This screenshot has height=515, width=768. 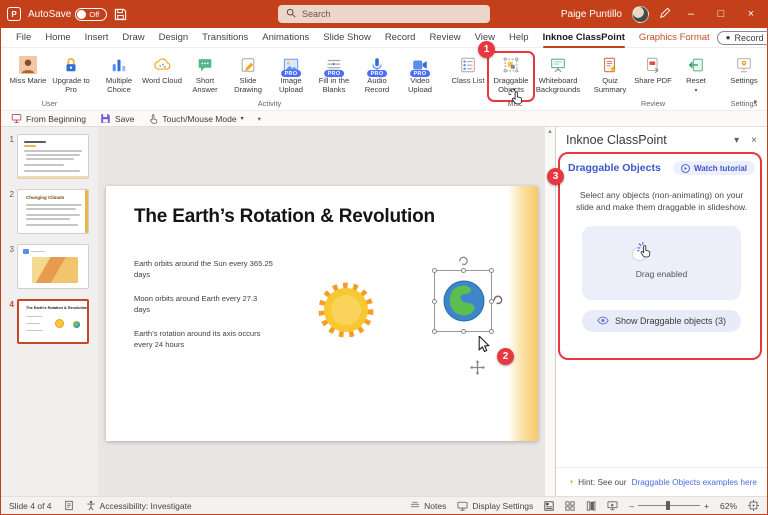 I want to click on thumbnail-row-3: 3, so click(x=48, y=266).